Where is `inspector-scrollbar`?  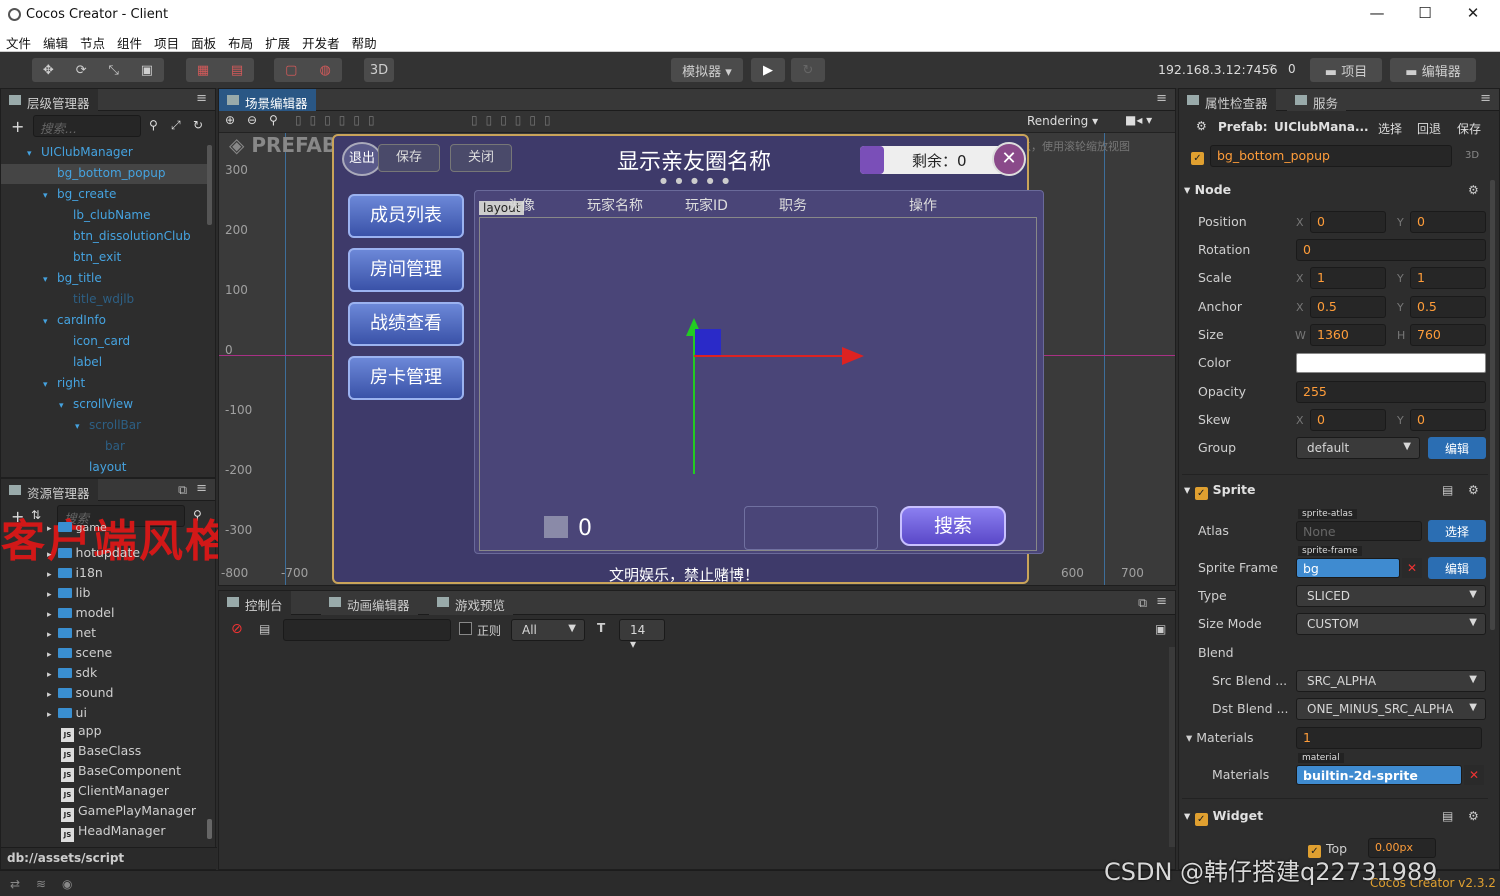
inspector-scrollbar is located at coordinates (1492, 405).